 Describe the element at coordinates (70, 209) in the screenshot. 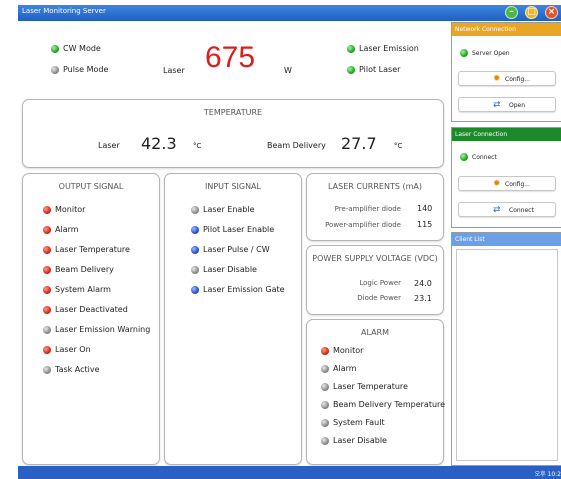

I see `list-item-label: Monitor` at that location.